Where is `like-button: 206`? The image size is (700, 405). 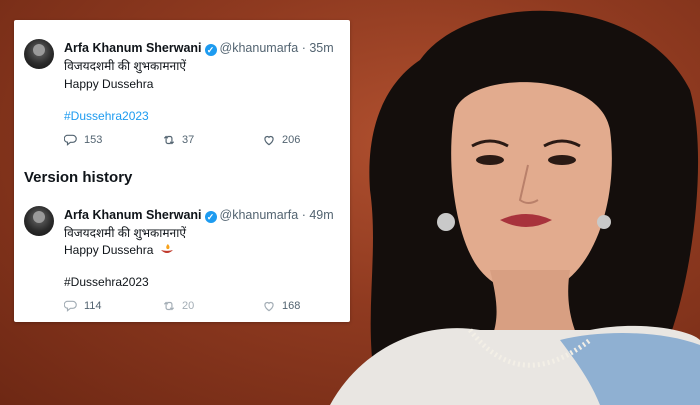
like-button: 206 is located at coordinates (281, 140).